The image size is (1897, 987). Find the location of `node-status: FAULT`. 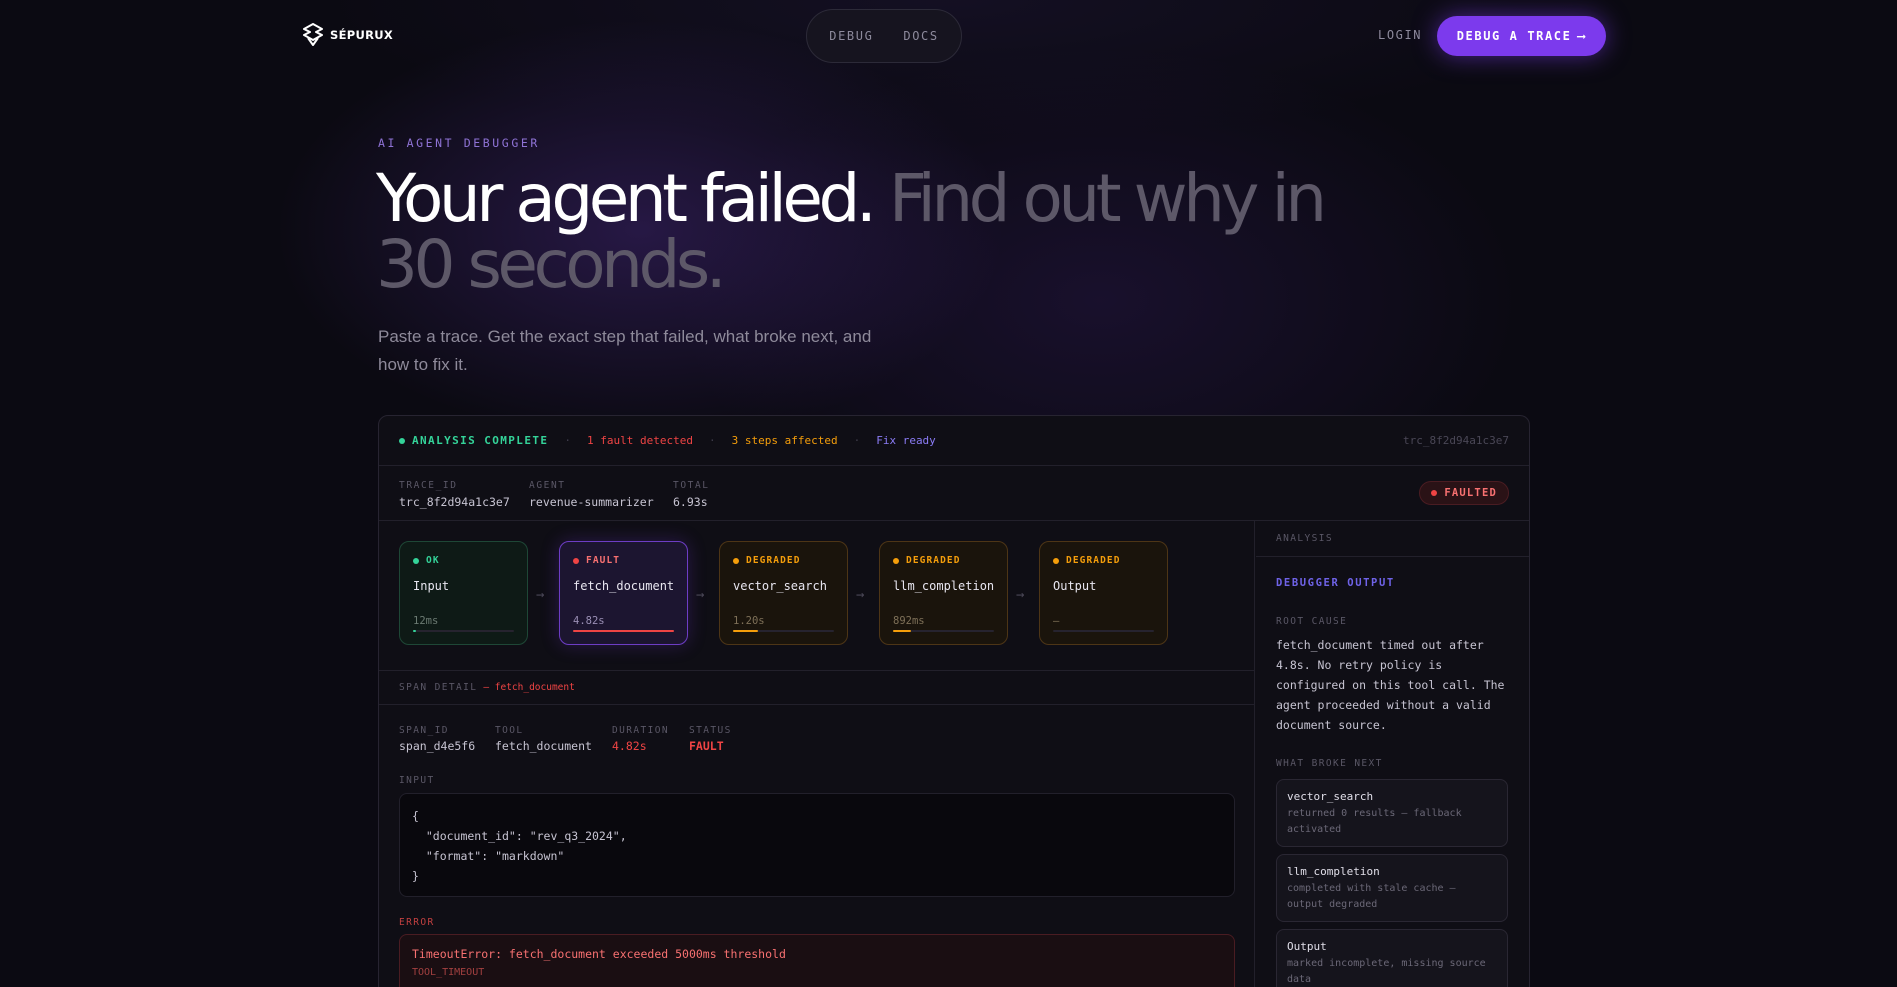

node-status: FAULT is located at coordinates (623, 560).